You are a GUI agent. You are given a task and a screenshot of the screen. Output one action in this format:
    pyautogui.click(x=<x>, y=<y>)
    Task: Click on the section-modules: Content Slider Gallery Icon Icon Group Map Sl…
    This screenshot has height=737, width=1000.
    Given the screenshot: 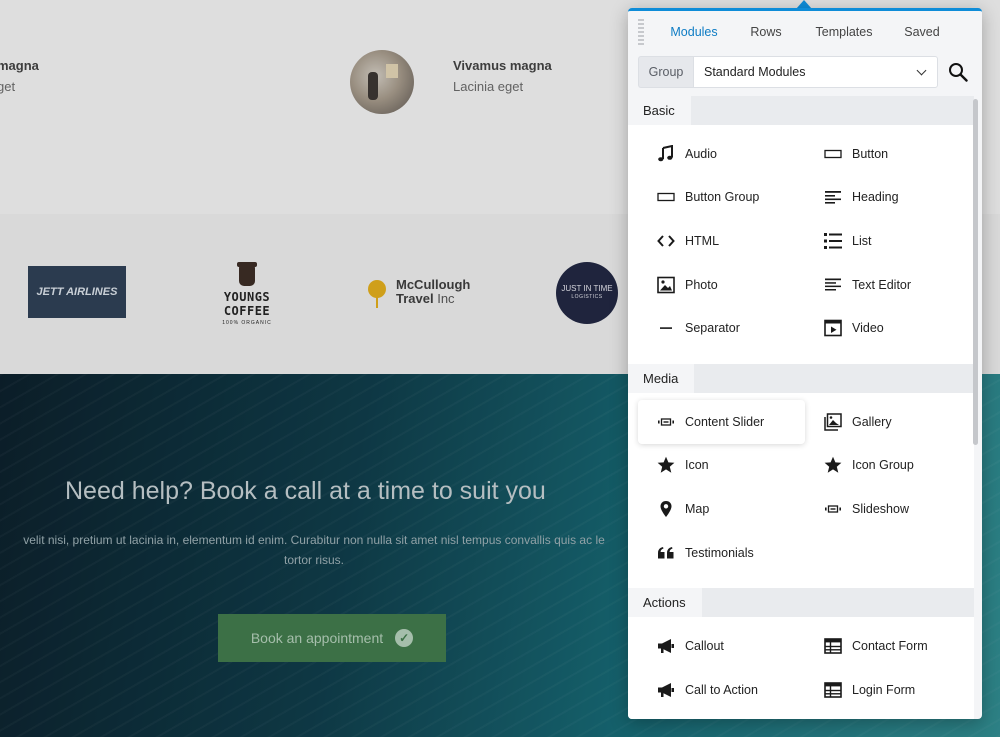 What is the action you would take?
    pyautogui.click(x=806, y=490)
    